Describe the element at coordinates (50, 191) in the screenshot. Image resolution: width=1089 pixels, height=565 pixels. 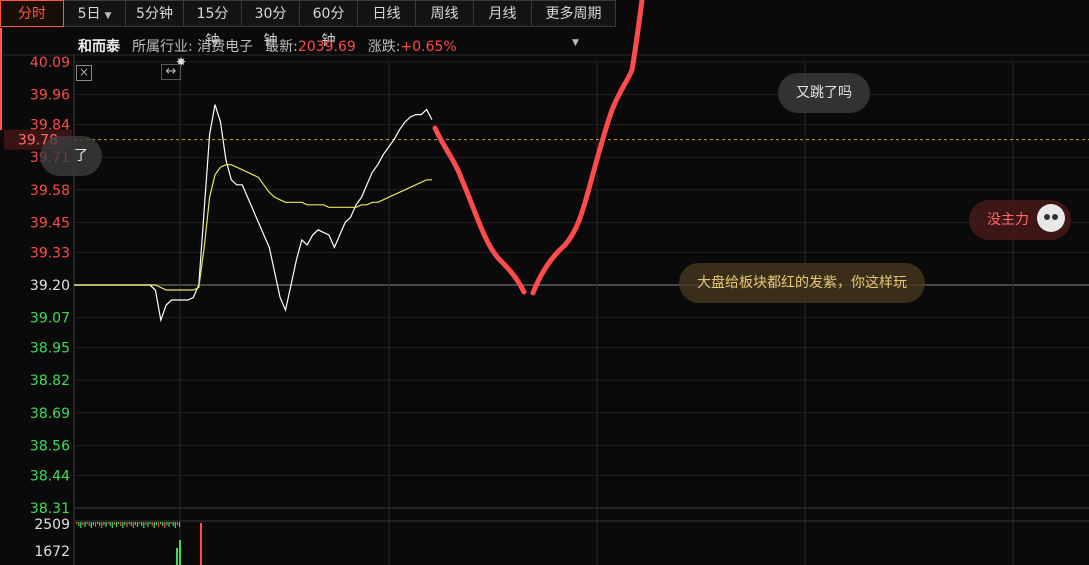
I see `price-tick-label: 39.58` at that location.